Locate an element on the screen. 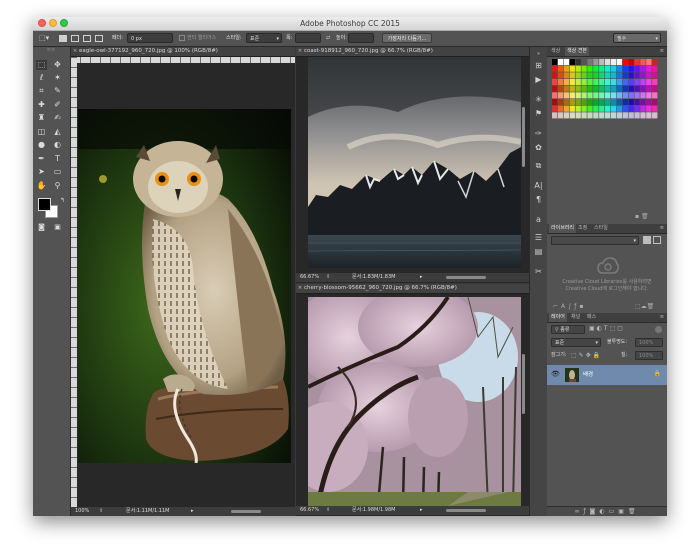 This screenshot has height=560, width=700. zoom-tool-icon: ⚲ is located at coordinates (57, 186).